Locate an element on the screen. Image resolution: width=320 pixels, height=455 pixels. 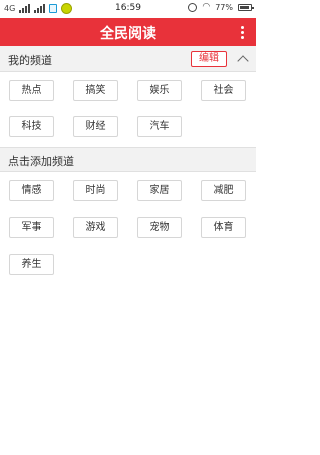
more-menu-icon is located at coordinates (242, 32).